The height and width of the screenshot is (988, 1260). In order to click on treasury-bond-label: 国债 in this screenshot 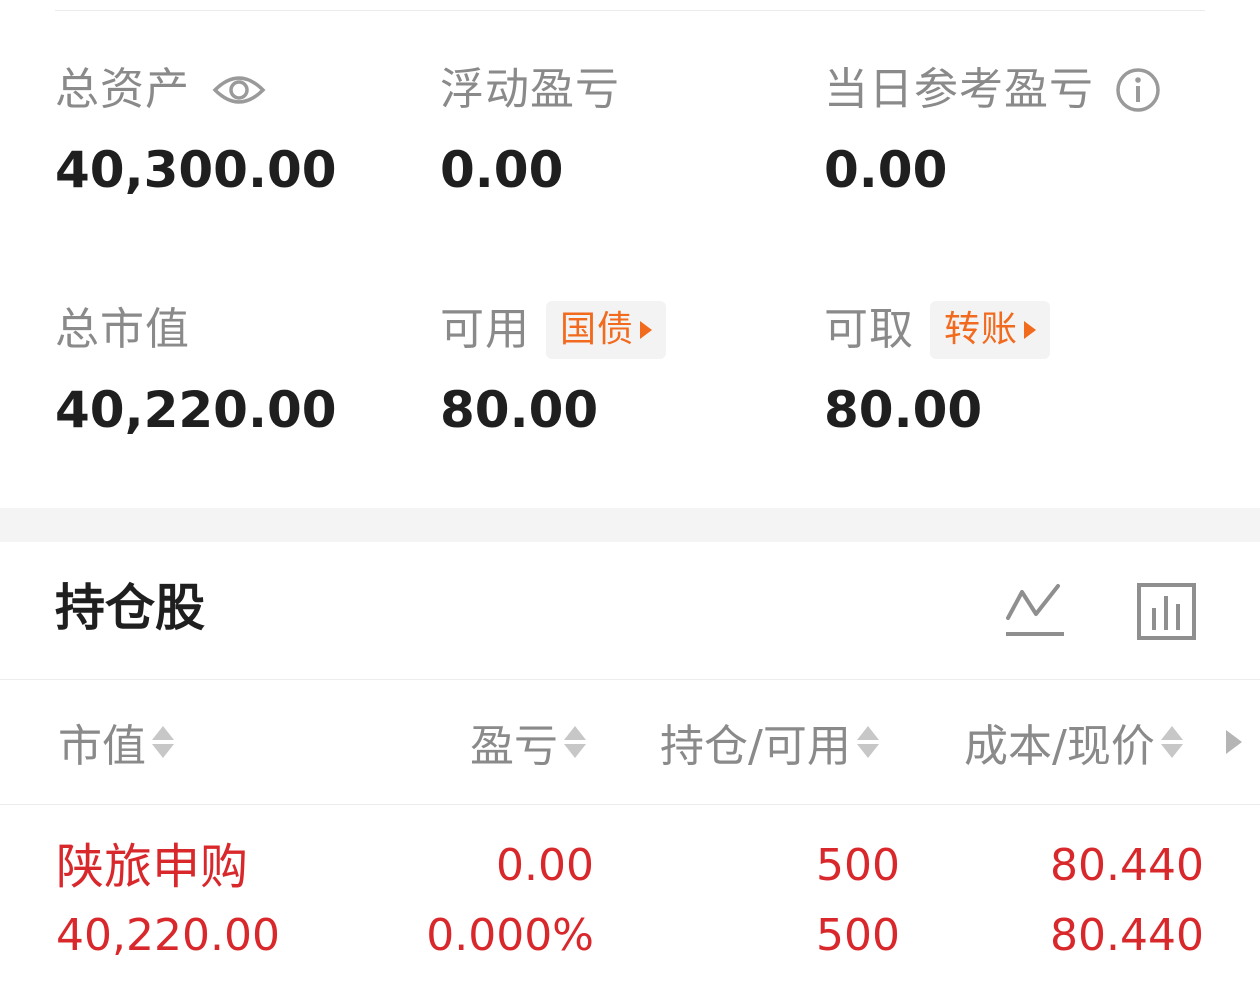, I will do `click(597, 329)`.